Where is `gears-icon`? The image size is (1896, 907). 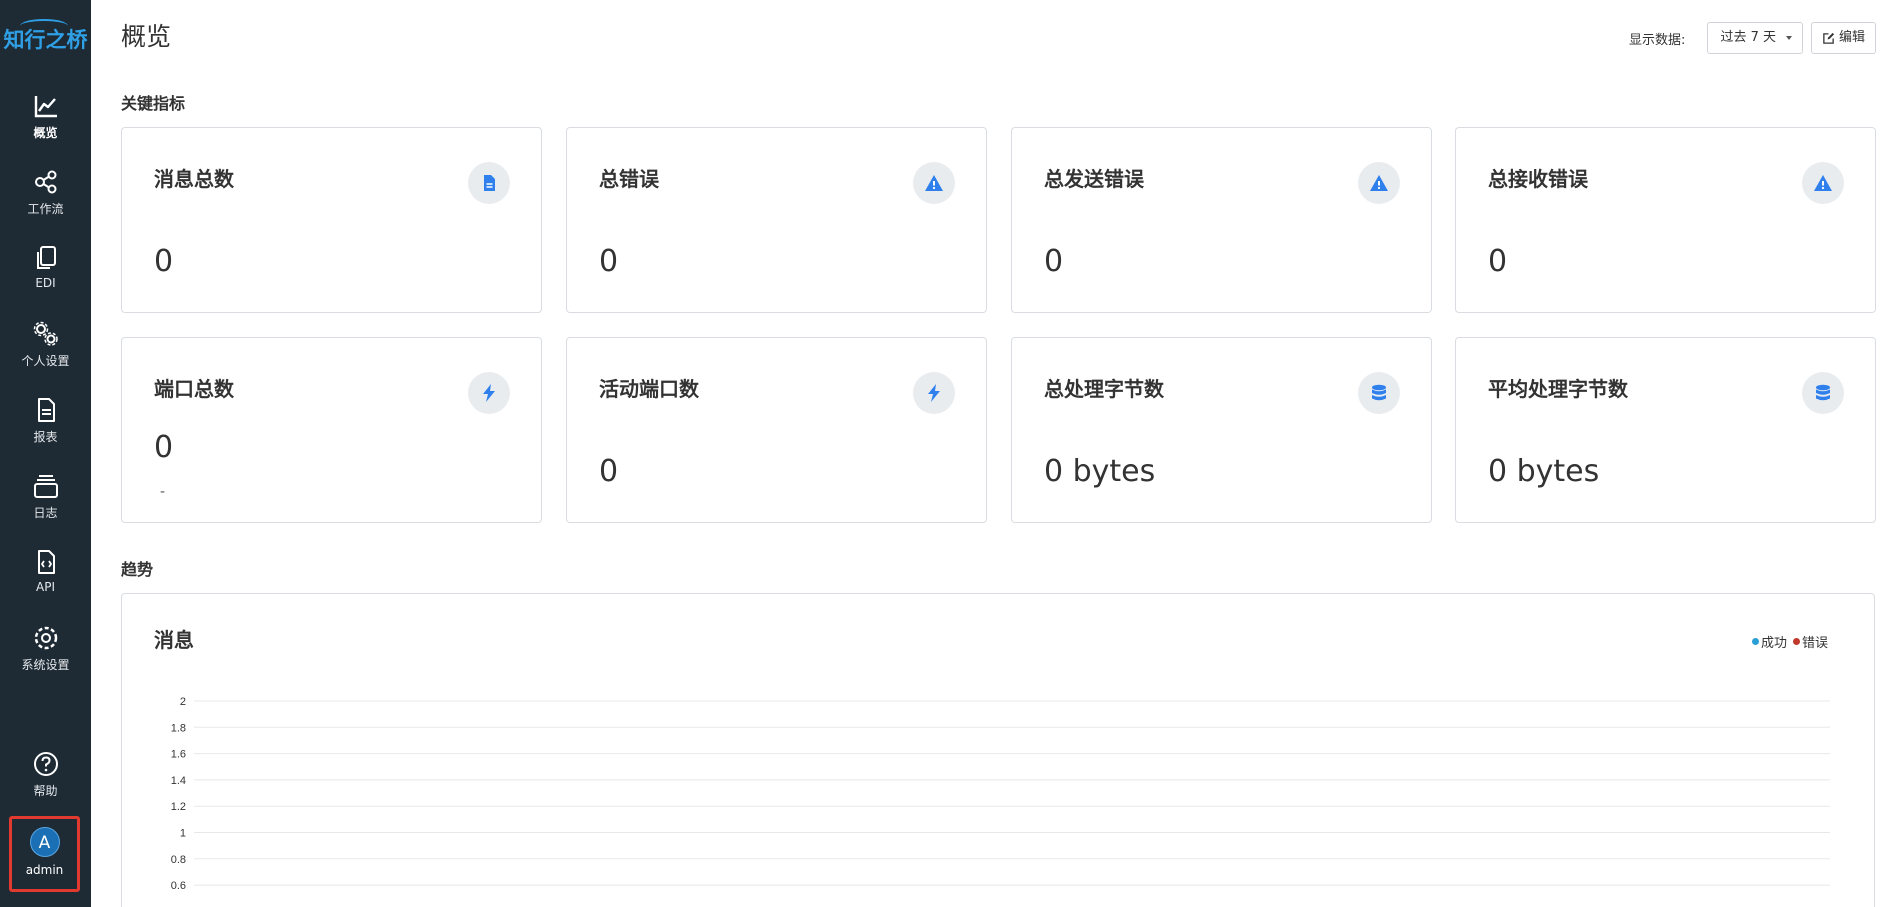
gears-icon is located at coordinates (45, 333).